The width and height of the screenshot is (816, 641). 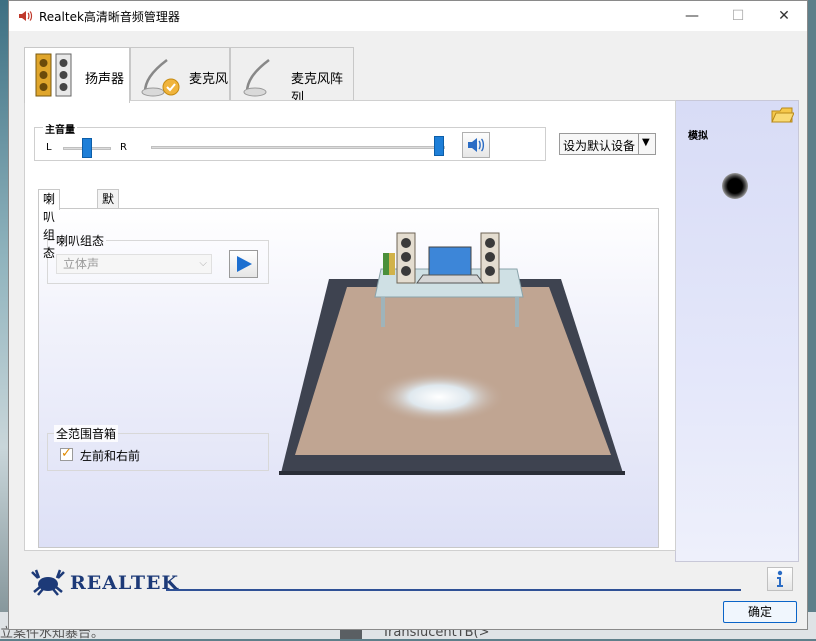 What do you see at coordinates (49, 224) in the screenshot?
I see `tab-speaker-configuration: 喇叭组态` at bounding box center [49, 224].